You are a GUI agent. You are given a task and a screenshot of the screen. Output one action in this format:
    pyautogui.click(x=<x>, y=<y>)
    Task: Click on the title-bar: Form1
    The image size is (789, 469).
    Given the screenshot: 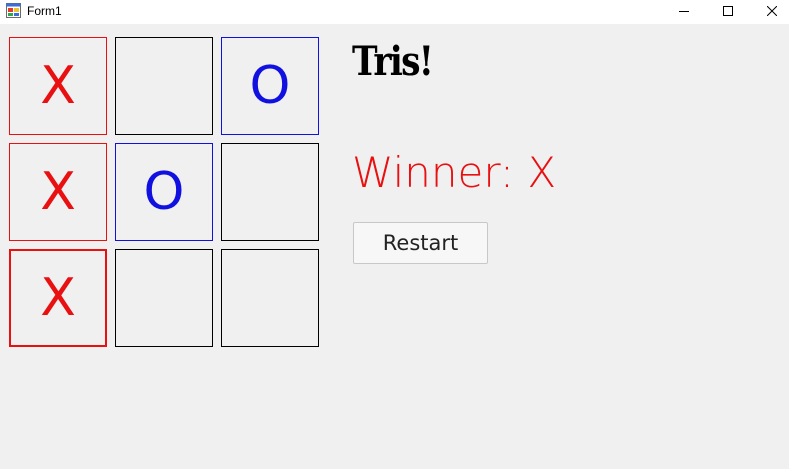 What is the action you would take?
    pyautogui.click(x=394, y=12)
    